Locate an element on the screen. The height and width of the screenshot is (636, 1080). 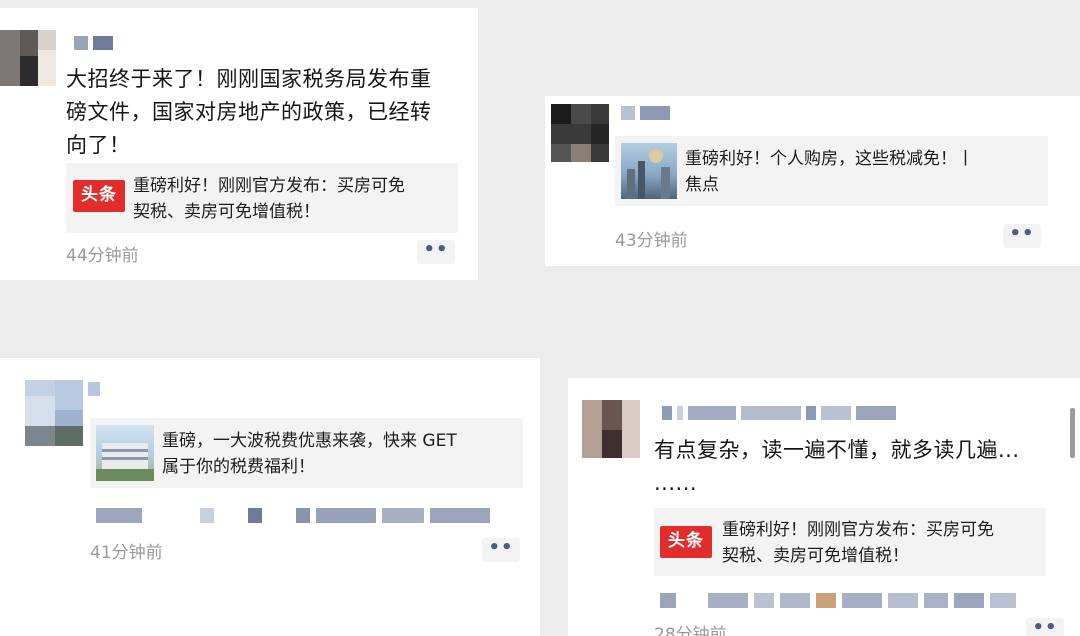
timestamp: 28分钟前 is located at coordinates (690, 630).